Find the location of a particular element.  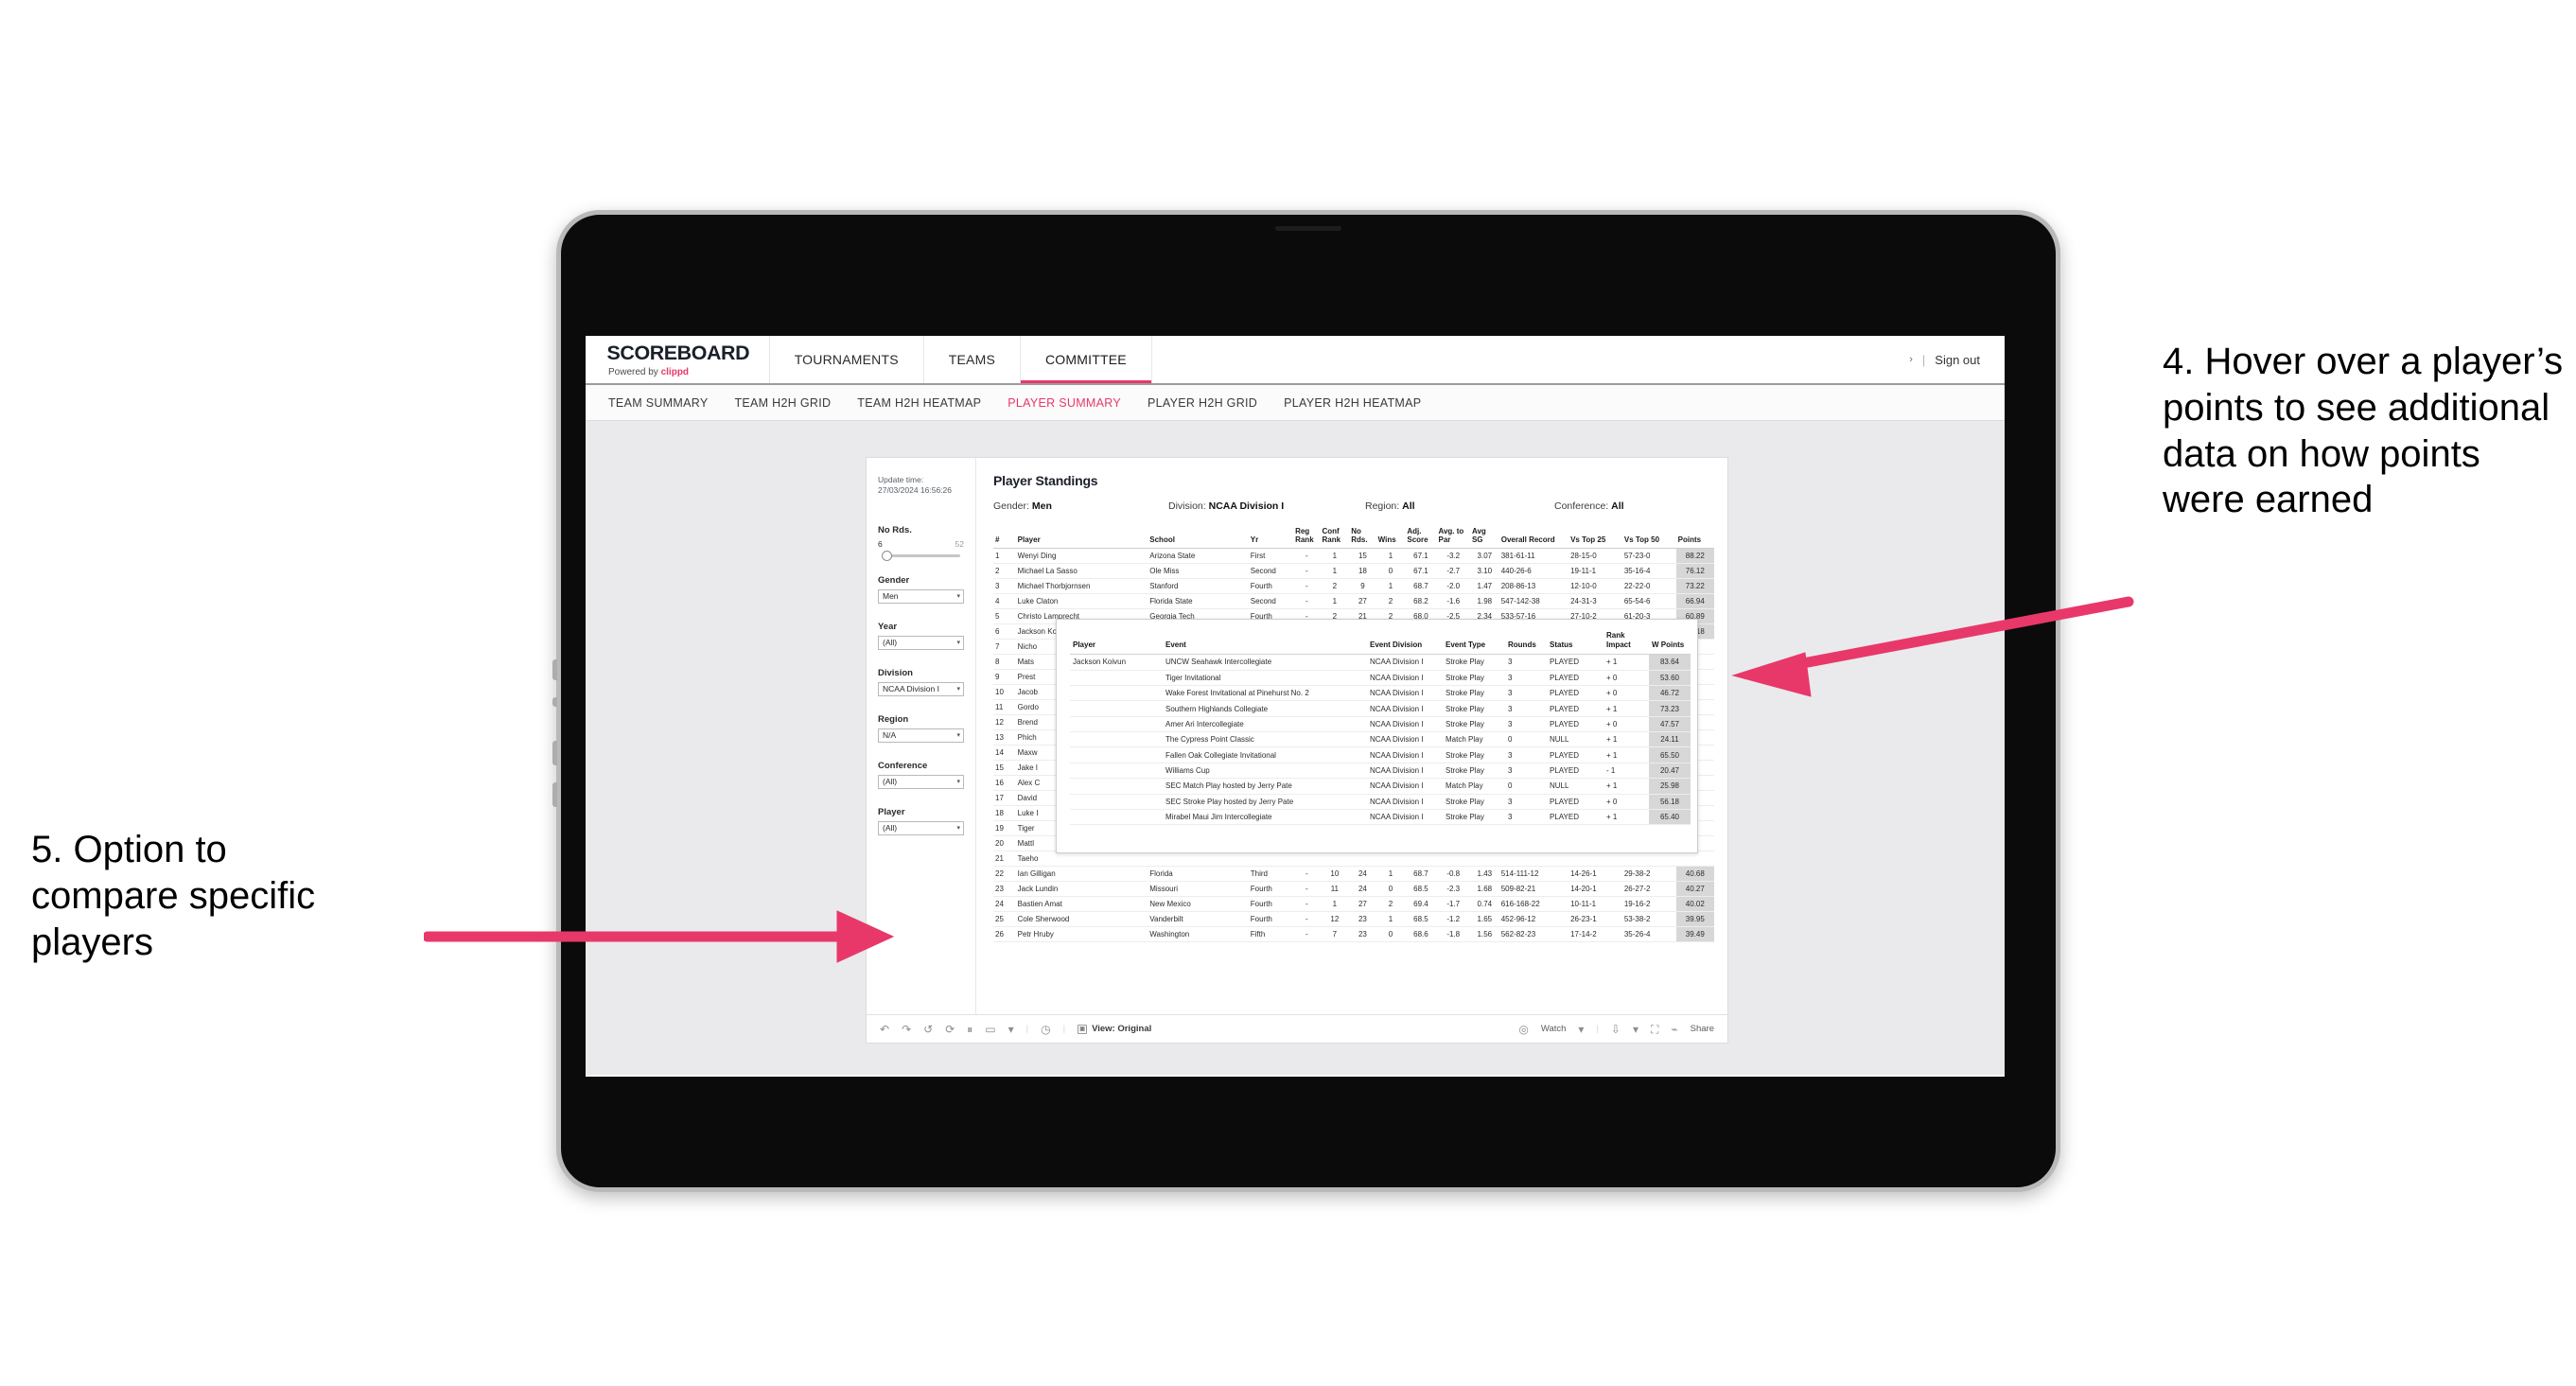

slider-track is located at coordinates (921, 555).